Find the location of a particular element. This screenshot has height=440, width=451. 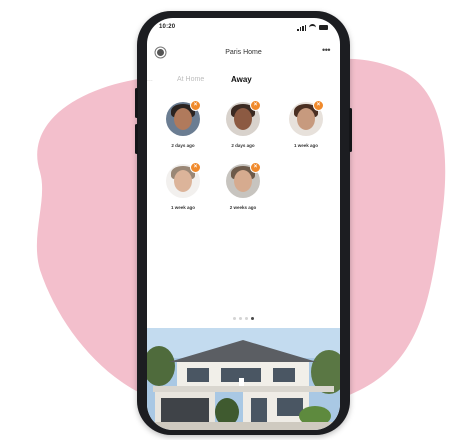

presence-tabs: ... At Home Away is located at coordinates (243, 81).